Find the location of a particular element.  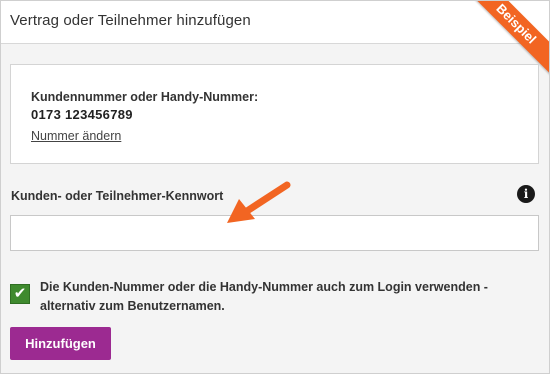

login-checkbox: ✔ is located at coordinates (20, 294).